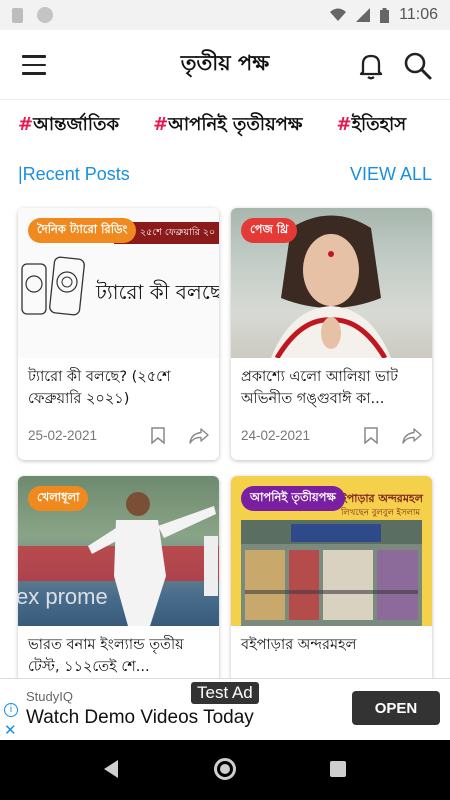  What do you see at coordinates (338, 14) in the screenshot?
I see `wifi-icon` at bounding box center [338, 14].